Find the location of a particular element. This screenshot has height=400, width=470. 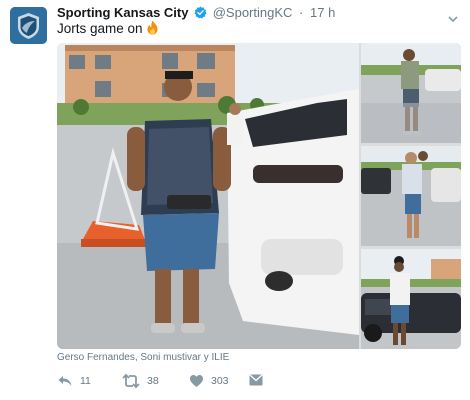

tweet-header: Sporting Kansas City @SportingKC · 17 h is located at coordinates (196, 13).